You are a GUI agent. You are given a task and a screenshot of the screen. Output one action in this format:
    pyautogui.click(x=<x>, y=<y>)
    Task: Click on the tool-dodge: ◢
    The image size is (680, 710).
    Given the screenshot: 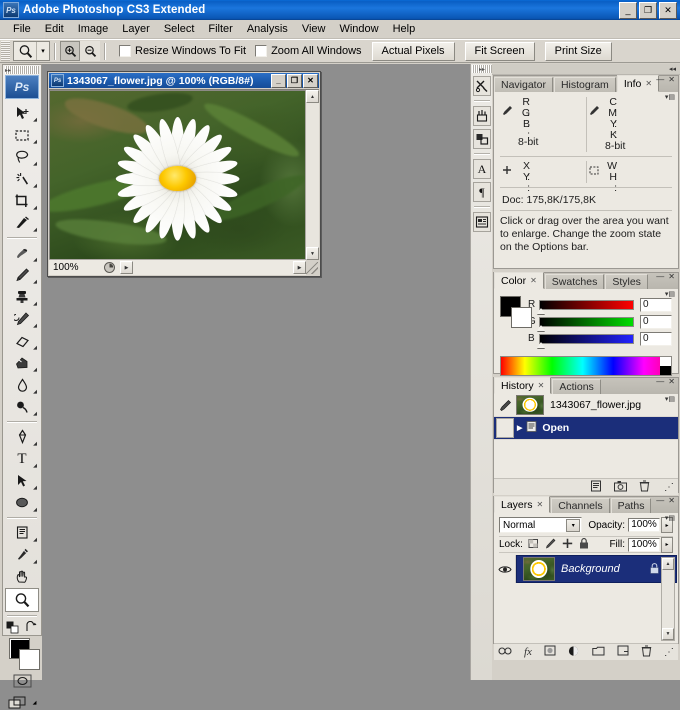 What is the action you would take?
    pyautogui.click(x=22, y=407)
    